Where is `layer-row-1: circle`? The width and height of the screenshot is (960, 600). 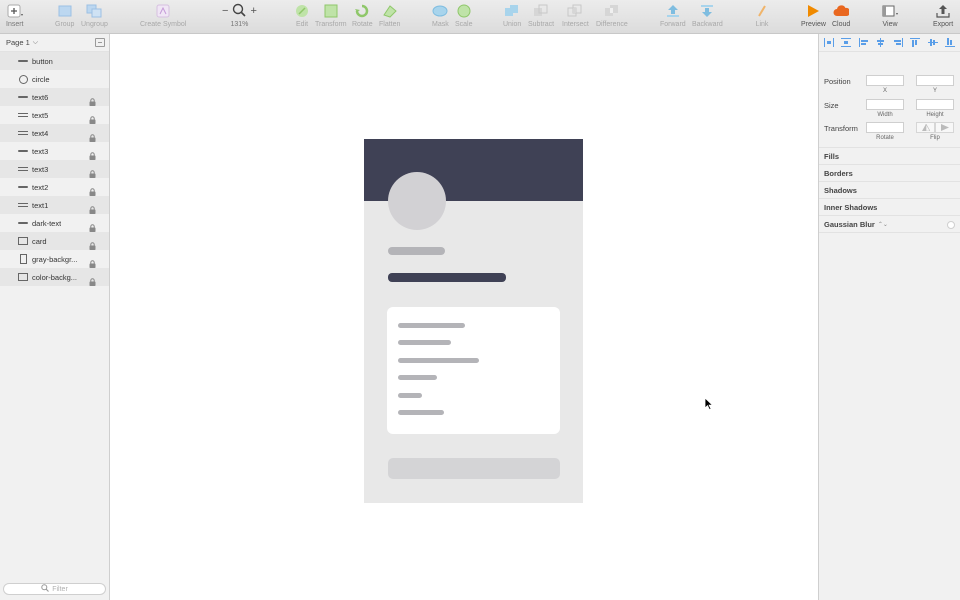 layer-row-1: circle is located at coordinates (54, 79).